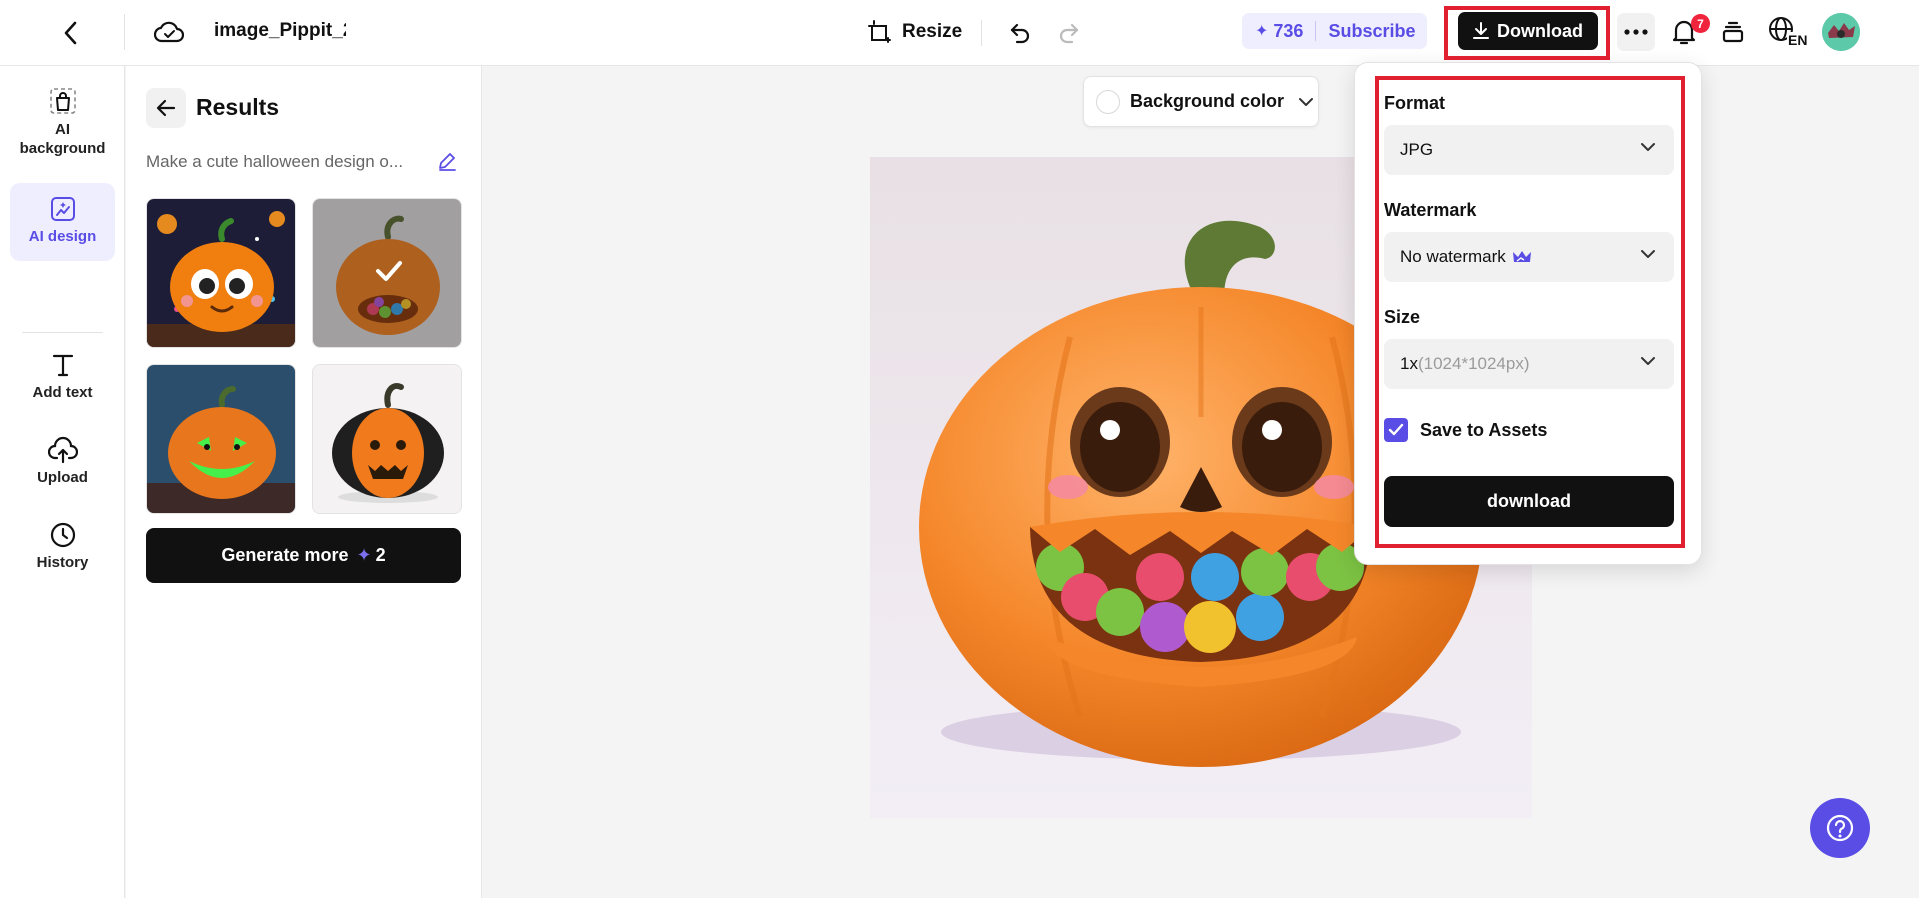 Image resolution: width=1919 pixels, height=898 pixels. Describe the element at coordinates (62, 562) in the screenshot. I see `rail-item-label: History` at that location.